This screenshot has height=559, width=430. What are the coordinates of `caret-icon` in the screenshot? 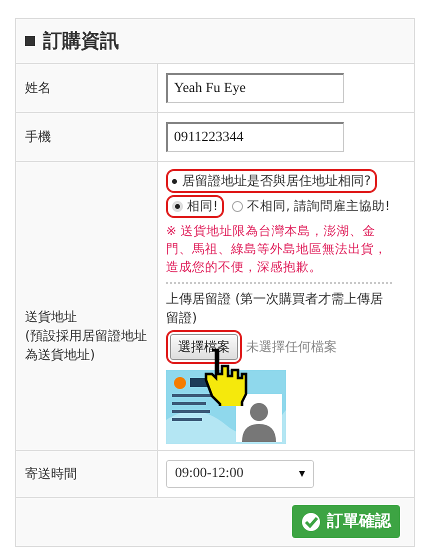 It's located at (302, 474).